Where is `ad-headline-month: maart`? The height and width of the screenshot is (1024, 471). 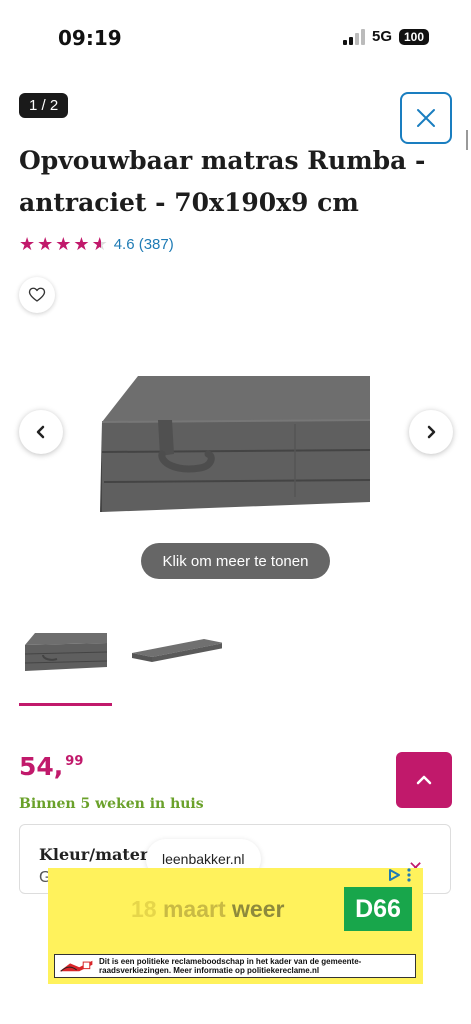
ad-headline-month: maart is located at coordinates (194, 909).